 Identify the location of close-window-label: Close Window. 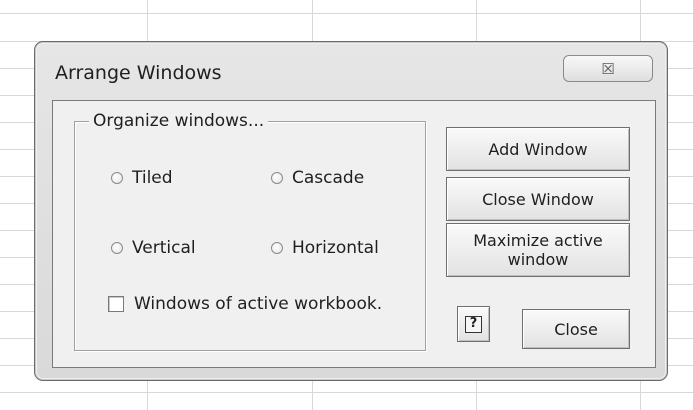
(538, 199).